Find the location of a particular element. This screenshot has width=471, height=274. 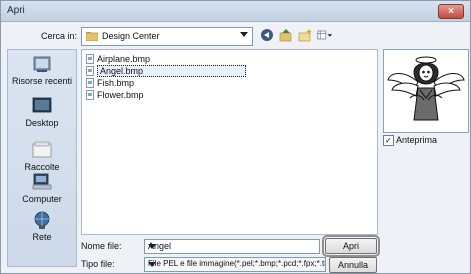

toolbar: Cerca in: Design Center is located at coordinates (235, 37).